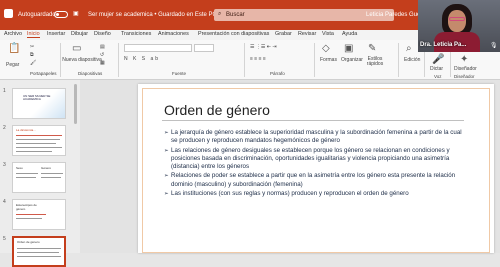  Describe the element at coordinates (102, 63) in the screenshot. I see `section-icon: ▦` at that location.